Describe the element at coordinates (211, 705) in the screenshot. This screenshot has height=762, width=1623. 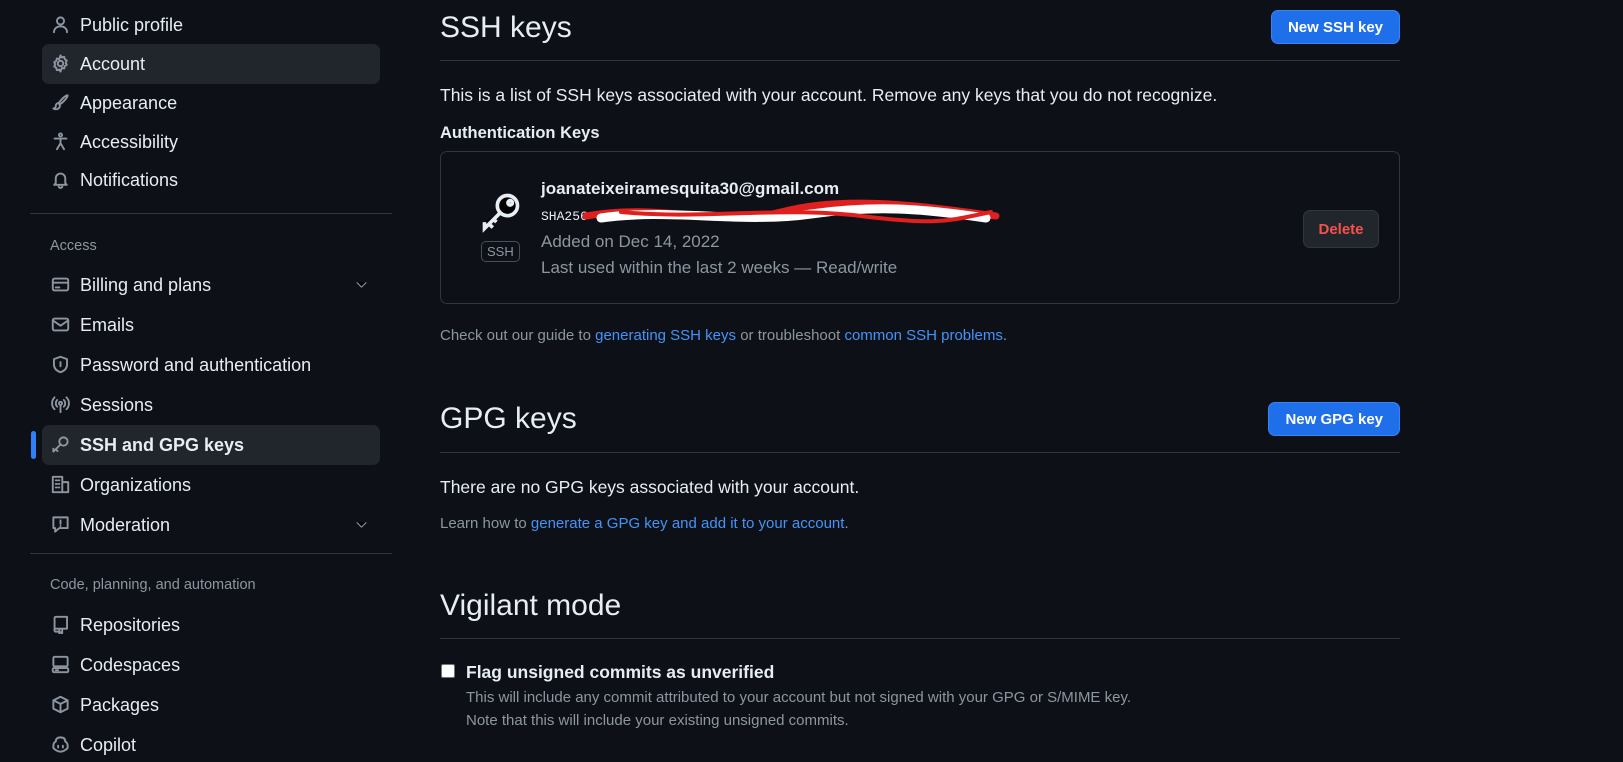
I see `sidebar-item-packages: Packages` at that location.